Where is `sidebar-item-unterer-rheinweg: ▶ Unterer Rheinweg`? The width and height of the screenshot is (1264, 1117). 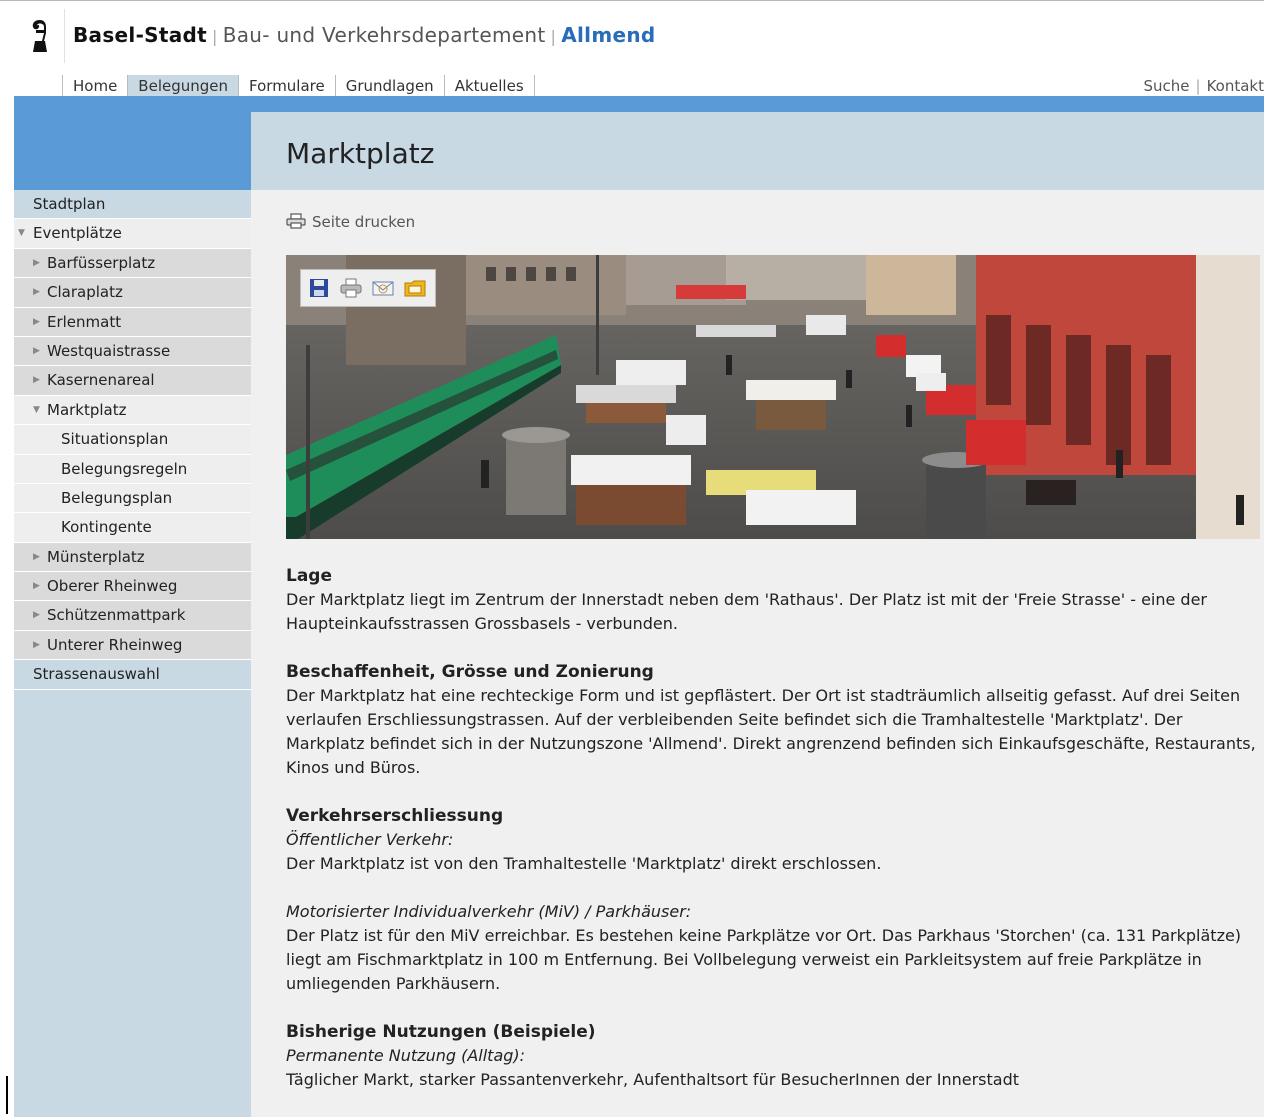
sidebar-item-unterer-rheinweg: ▶ Unterer Rheinweg is located at coordinates (132, 645).